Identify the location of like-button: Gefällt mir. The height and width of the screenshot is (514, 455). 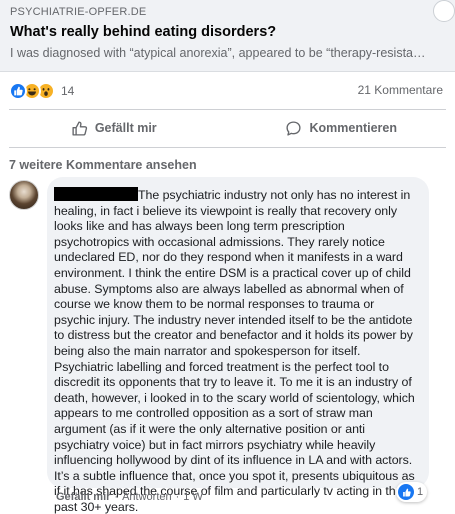
(114, 128).